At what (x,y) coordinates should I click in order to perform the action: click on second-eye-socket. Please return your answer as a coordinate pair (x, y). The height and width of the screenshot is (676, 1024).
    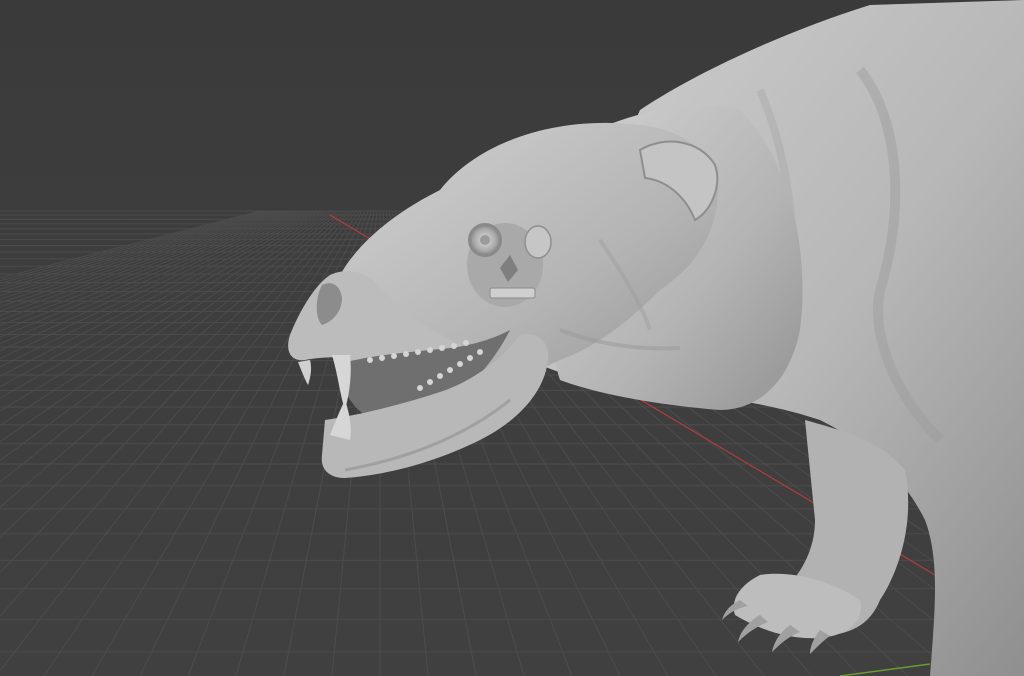
    Looking at the image, I should click on (538, 242).